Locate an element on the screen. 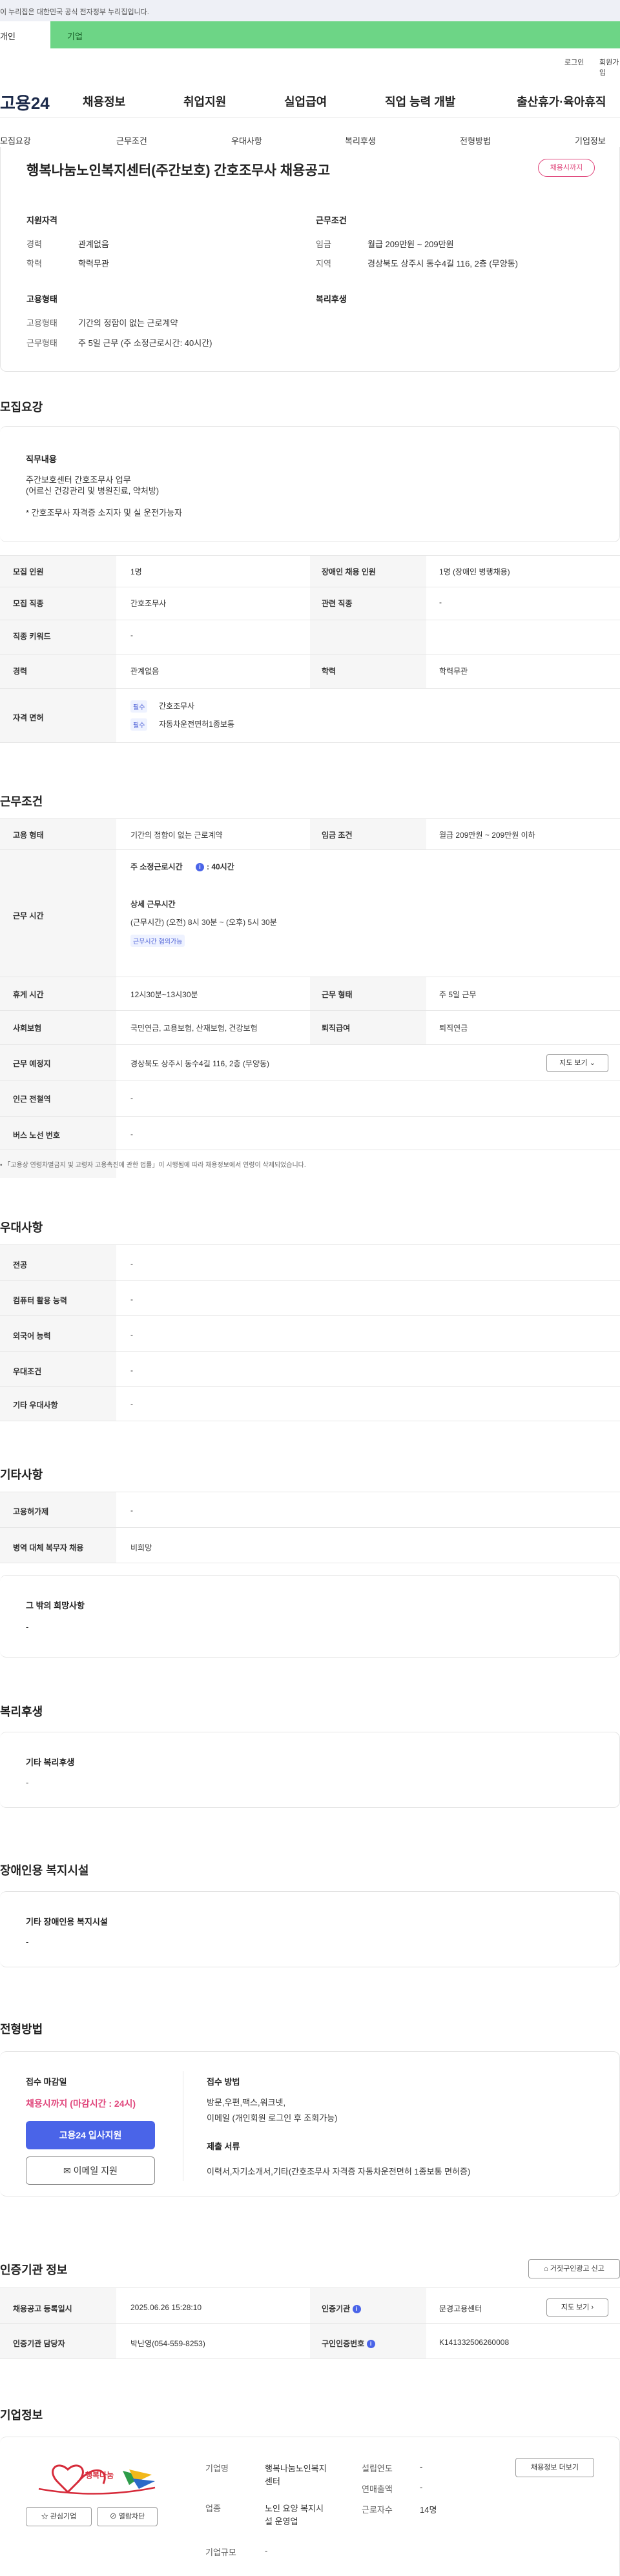  gnb-vocational-training: 직업 능력 개발 is located at coordinates (420, 101).